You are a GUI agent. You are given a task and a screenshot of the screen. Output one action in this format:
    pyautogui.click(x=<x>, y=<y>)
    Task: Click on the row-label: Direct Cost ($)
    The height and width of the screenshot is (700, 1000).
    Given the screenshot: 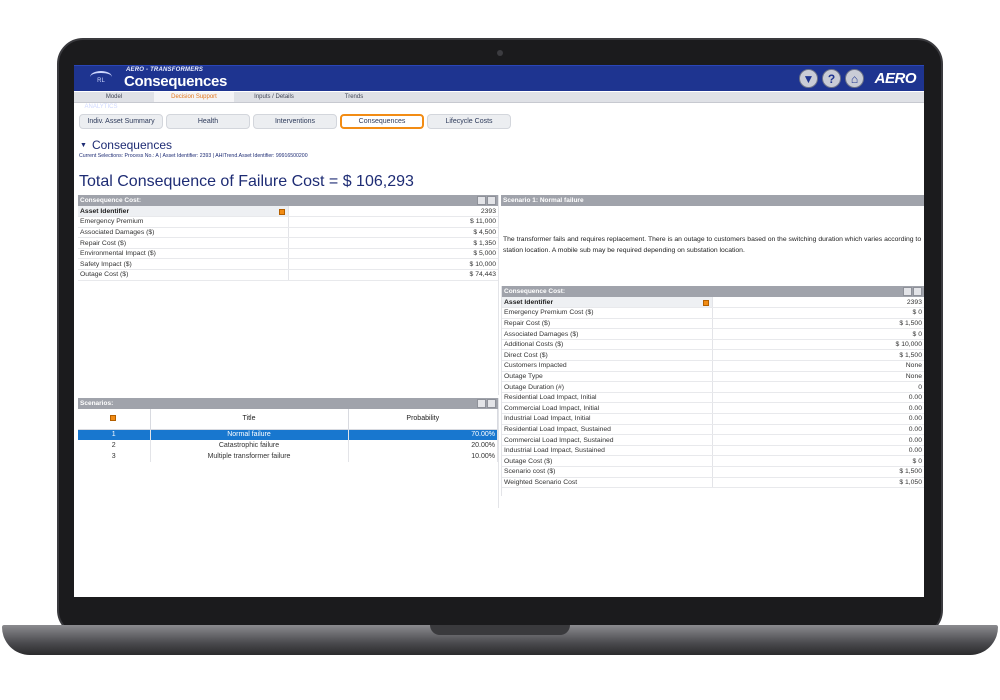 What is the action you would take?
    pyautogui.click(x=607, y=355)
    